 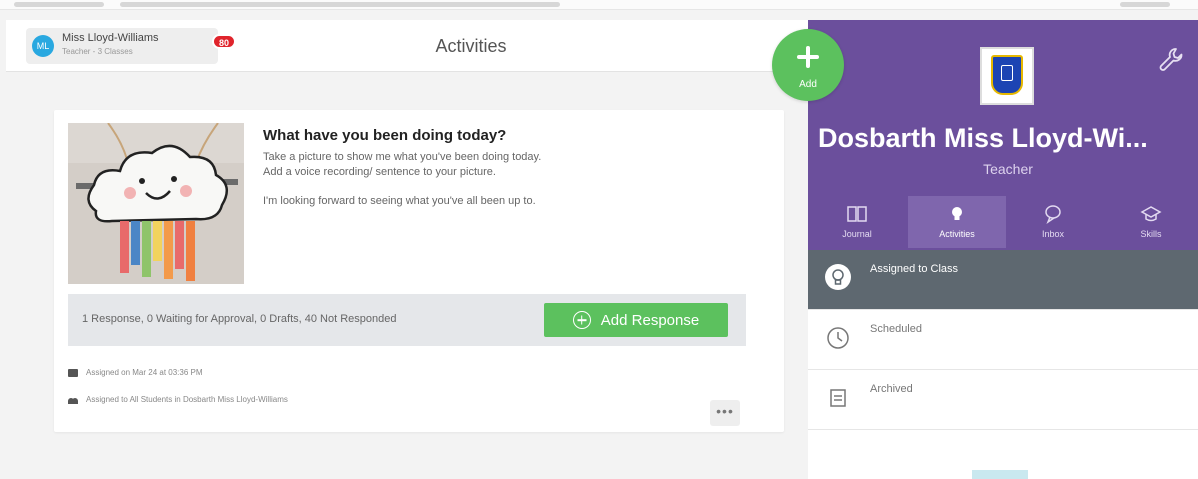 What do you see at coordinates (581, 320) in the screenshot?
I see `plus-circle-icon` at bounding box center [581, 320].